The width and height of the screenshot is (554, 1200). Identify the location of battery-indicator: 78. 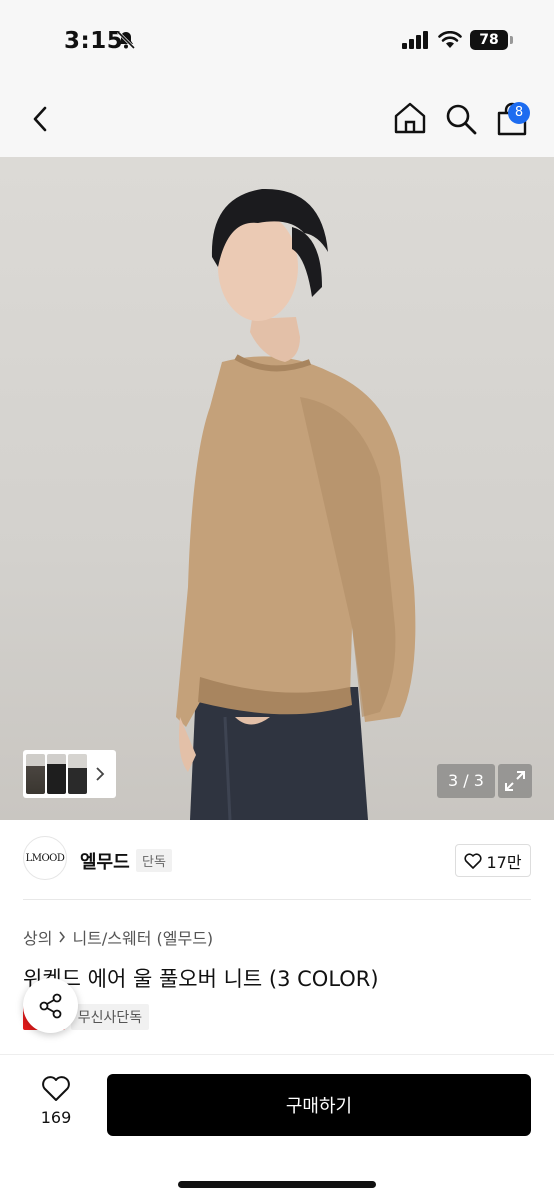
(491, 40).